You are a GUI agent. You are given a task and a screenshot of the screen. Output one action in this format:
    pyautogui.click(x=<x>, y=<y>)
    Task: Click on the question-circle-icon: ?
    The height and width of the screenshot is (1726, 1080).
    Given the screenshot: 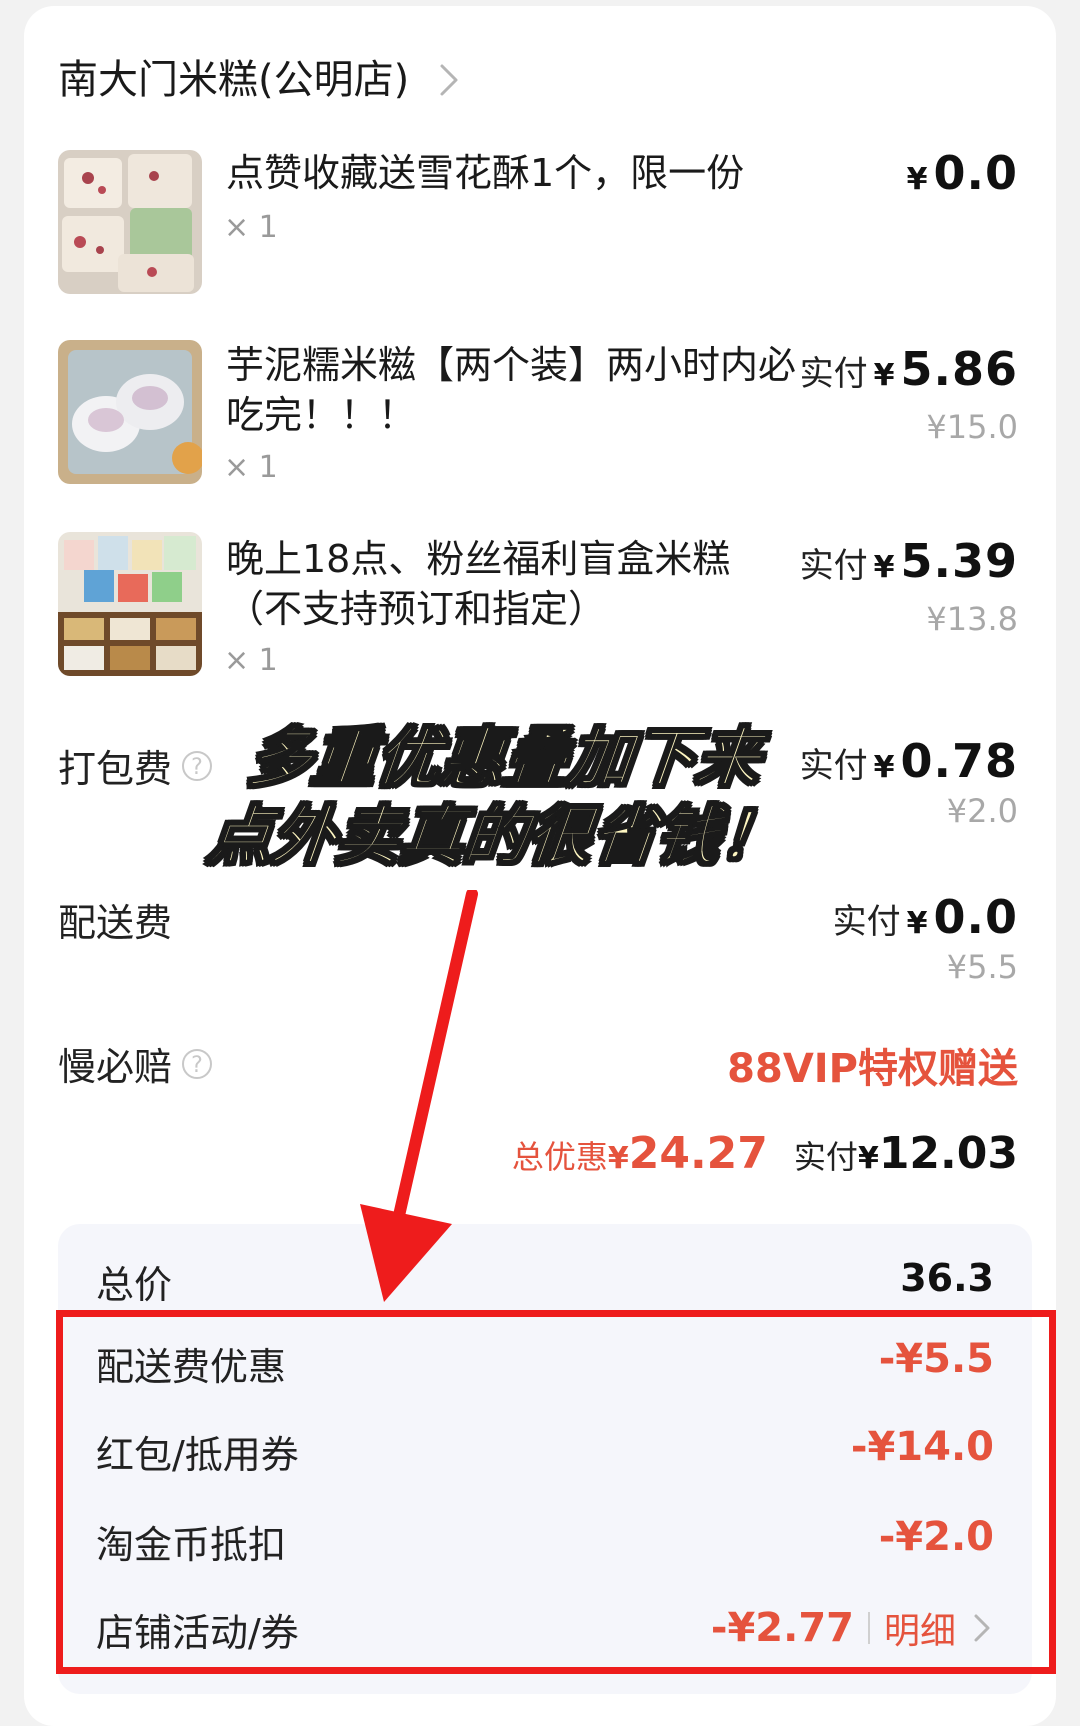 What is the action you would take?
    pyautogui.click(x=197, y=1063)
    